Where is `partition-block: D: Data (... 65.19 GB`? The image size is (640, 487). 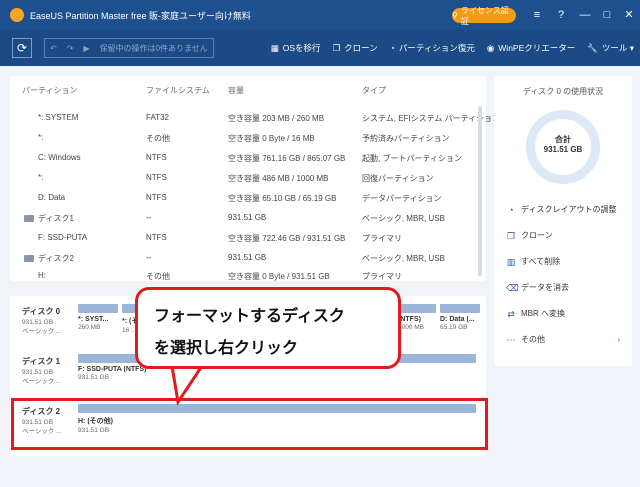 partition-block: D: Data (... 65.19 GB is located at coordinates (460, 324).